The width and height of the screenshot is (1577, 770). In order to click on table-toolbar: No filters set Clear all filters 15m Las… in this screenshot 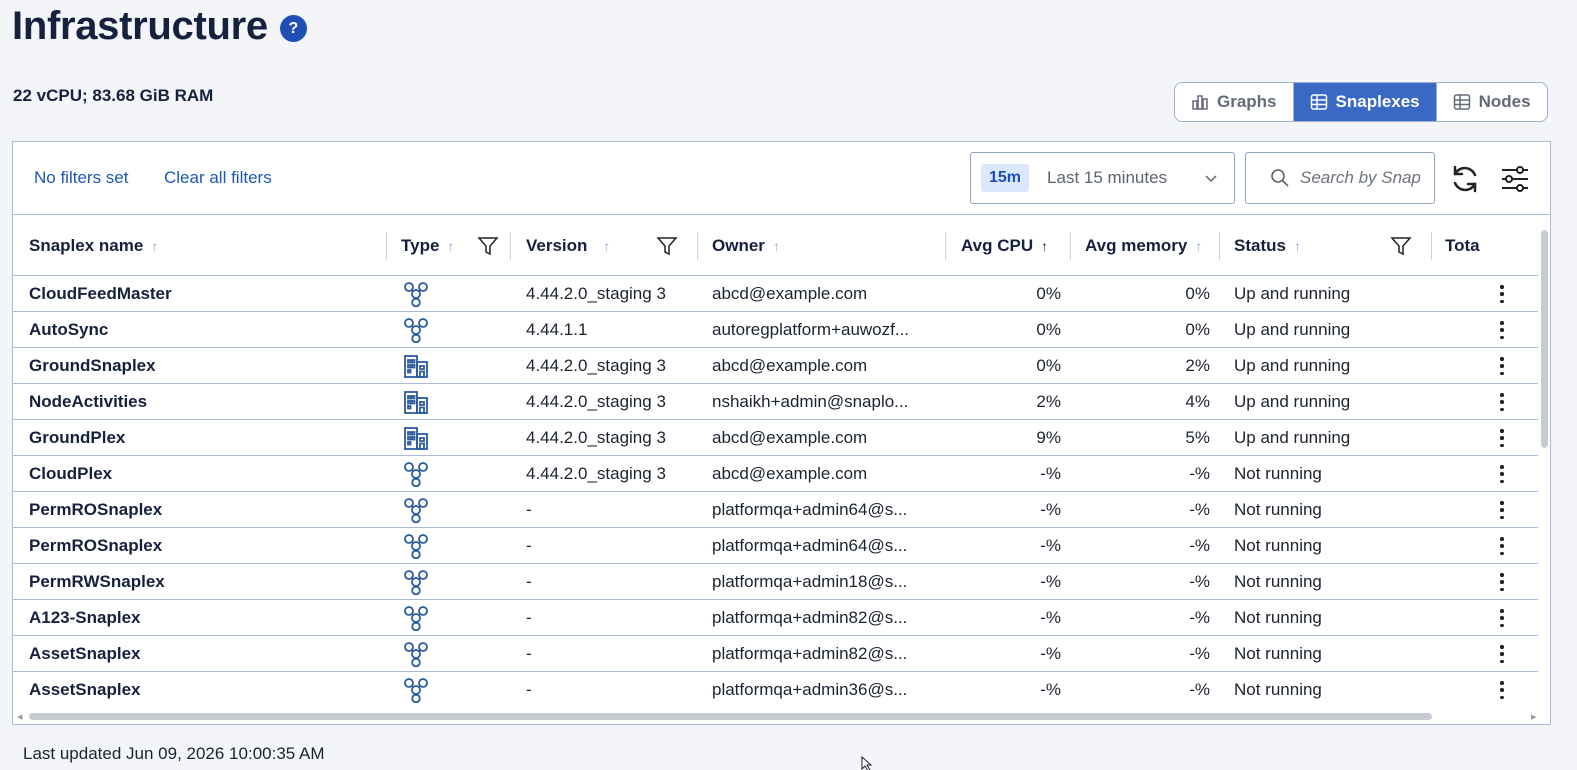, I will do `click(781, 178)`.